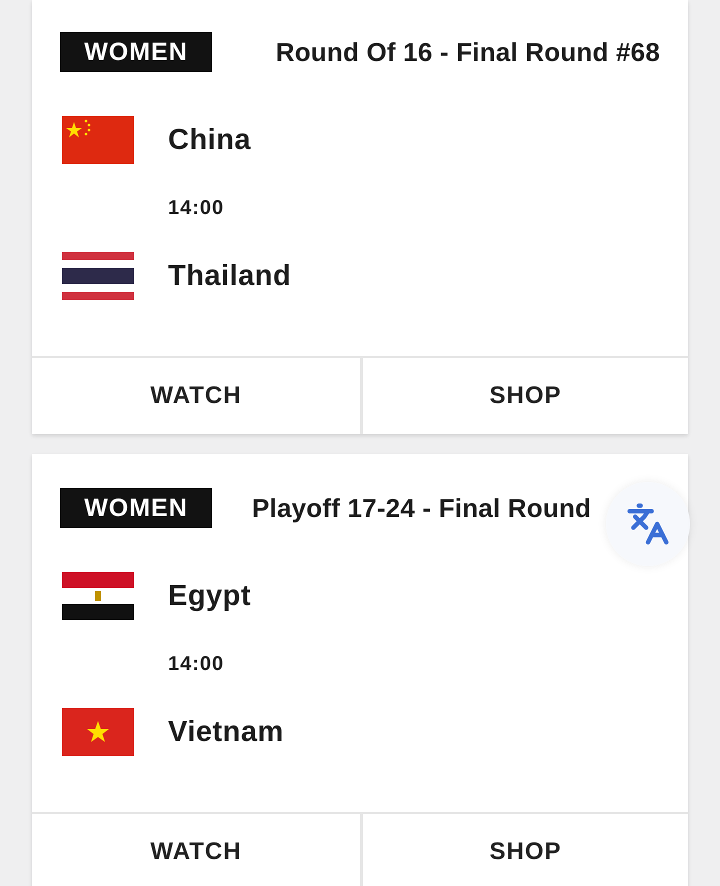 The width and height of the screenshot is (720, 886). What do you see at coordinates (210, 596) in the screenshot?
I see `team-name: Egypt` at bounding box center [210, 596].